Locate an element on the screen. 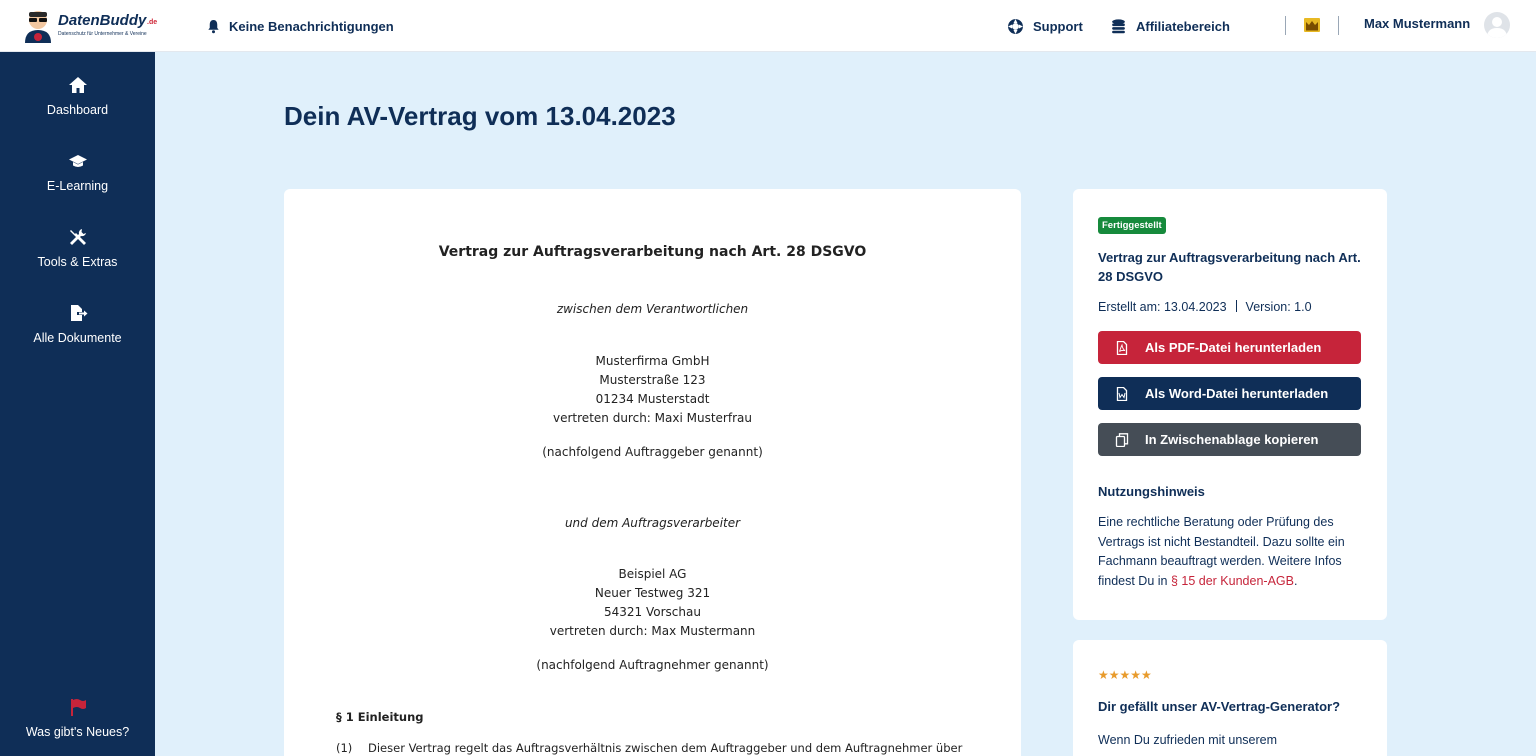 The width and height of the screenshot is (1536, 756). paragraph-number: (1) is located at coordinates (344, 748).